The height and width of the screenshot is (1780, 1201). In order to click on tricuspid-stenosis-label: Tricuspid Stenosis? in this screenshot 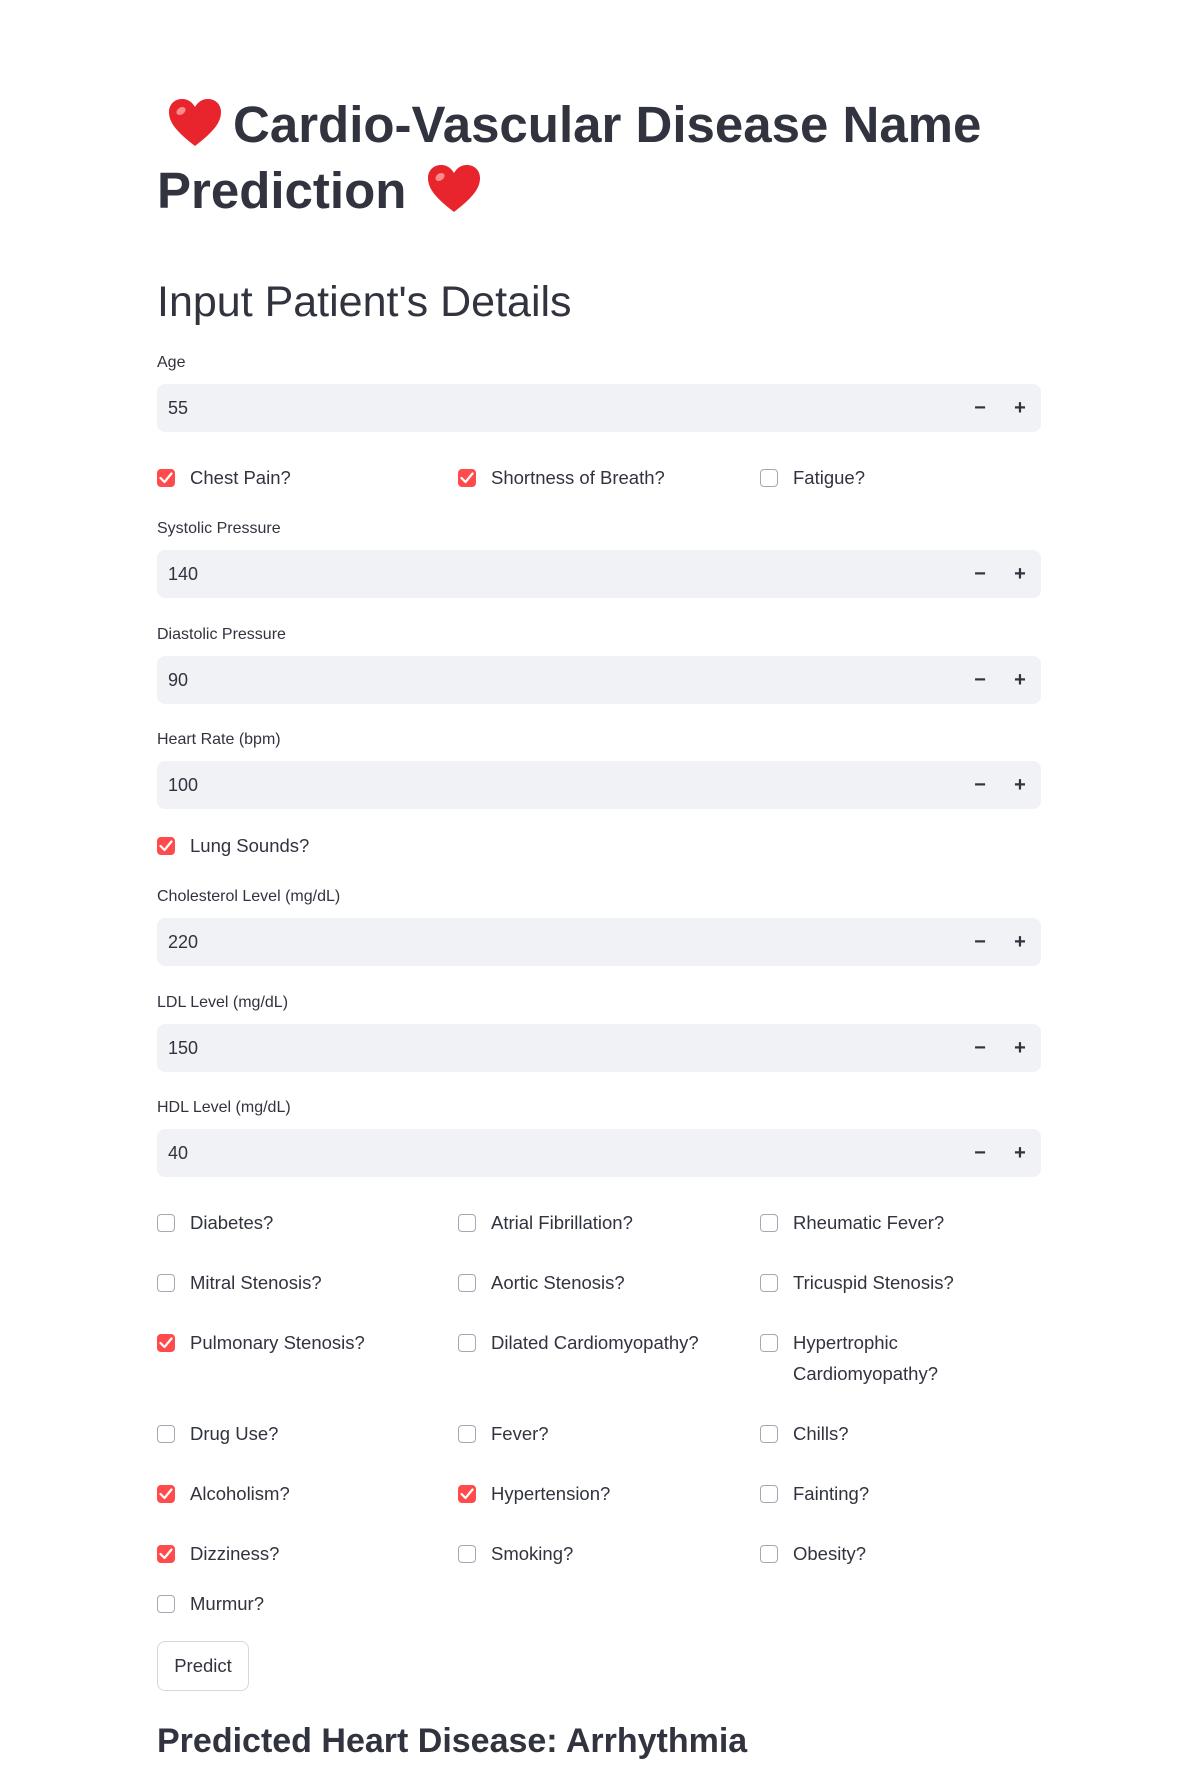, I will do `click(873, 1282)`.